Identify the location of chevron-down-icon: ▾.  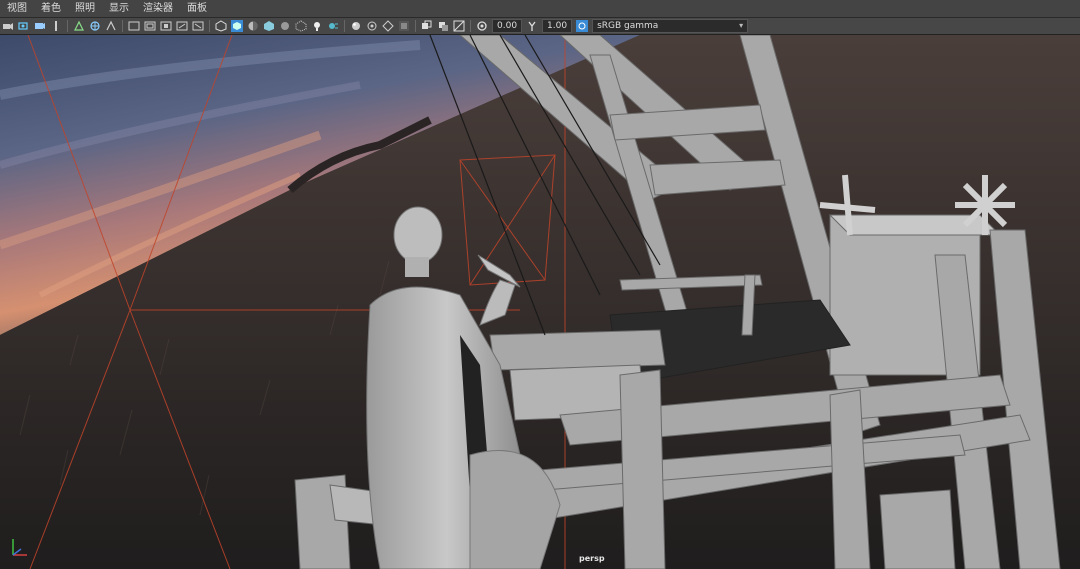
(741, 25).